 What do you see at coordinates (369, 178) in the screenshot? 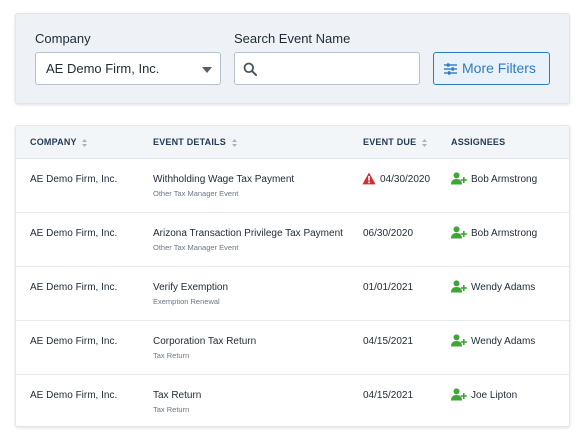
I see `warning-icon` at bounding box center [369, 178].